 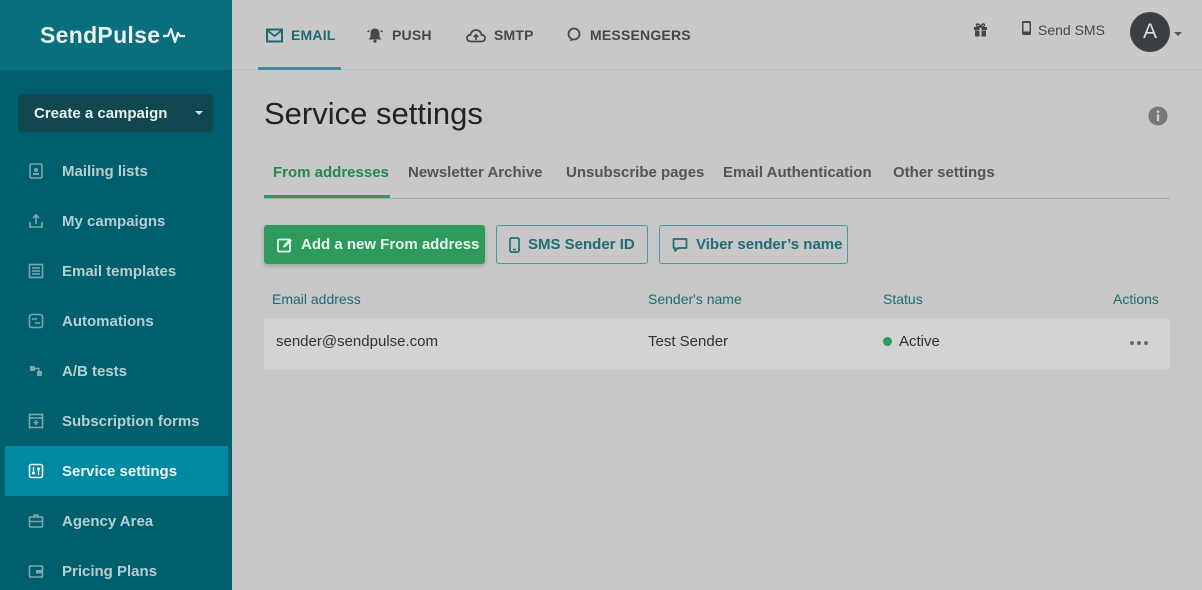 I want to click on sidebar-item-agency-area: Agency Area, so click(x=116, y=521).